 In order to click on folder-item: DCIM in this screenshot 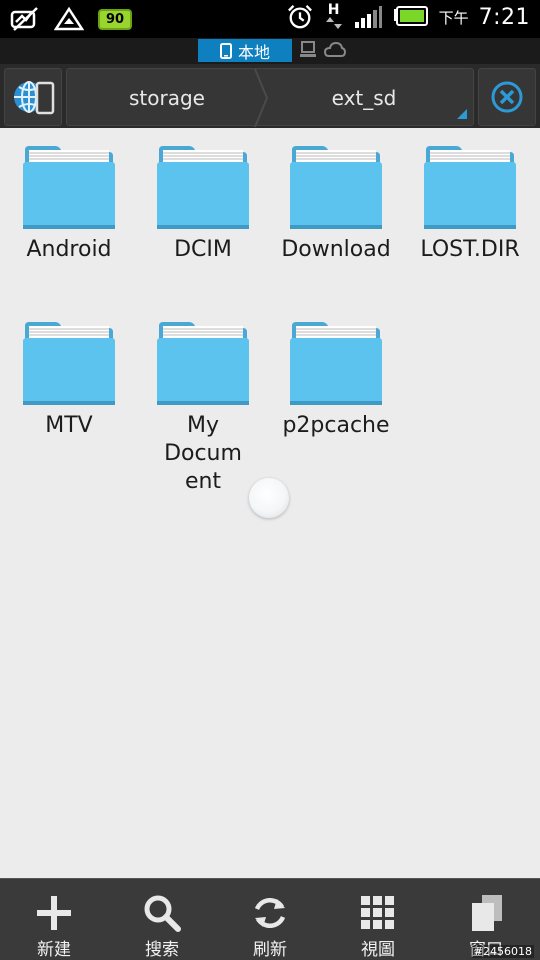, I will do `click(203, 203)`.